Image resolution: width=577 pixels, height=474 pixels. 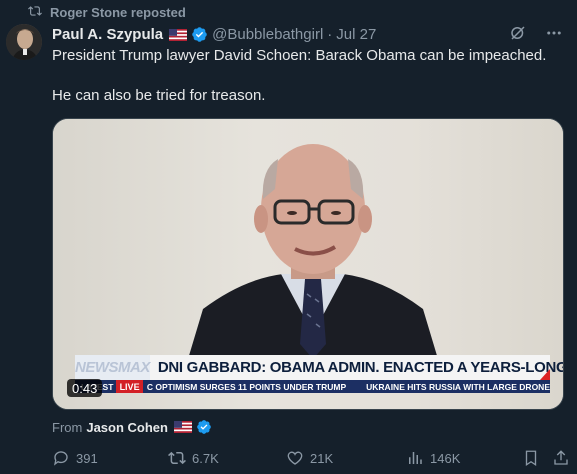 I want to click on share-icon, so click(x=561, y=458).